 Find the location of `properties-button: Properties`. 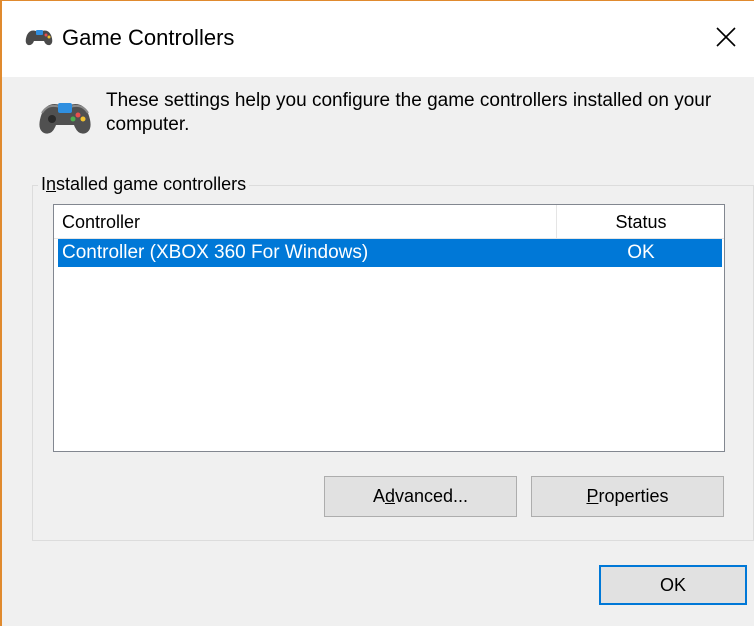

properties-button: Properties is located at coordinates (627, 496).